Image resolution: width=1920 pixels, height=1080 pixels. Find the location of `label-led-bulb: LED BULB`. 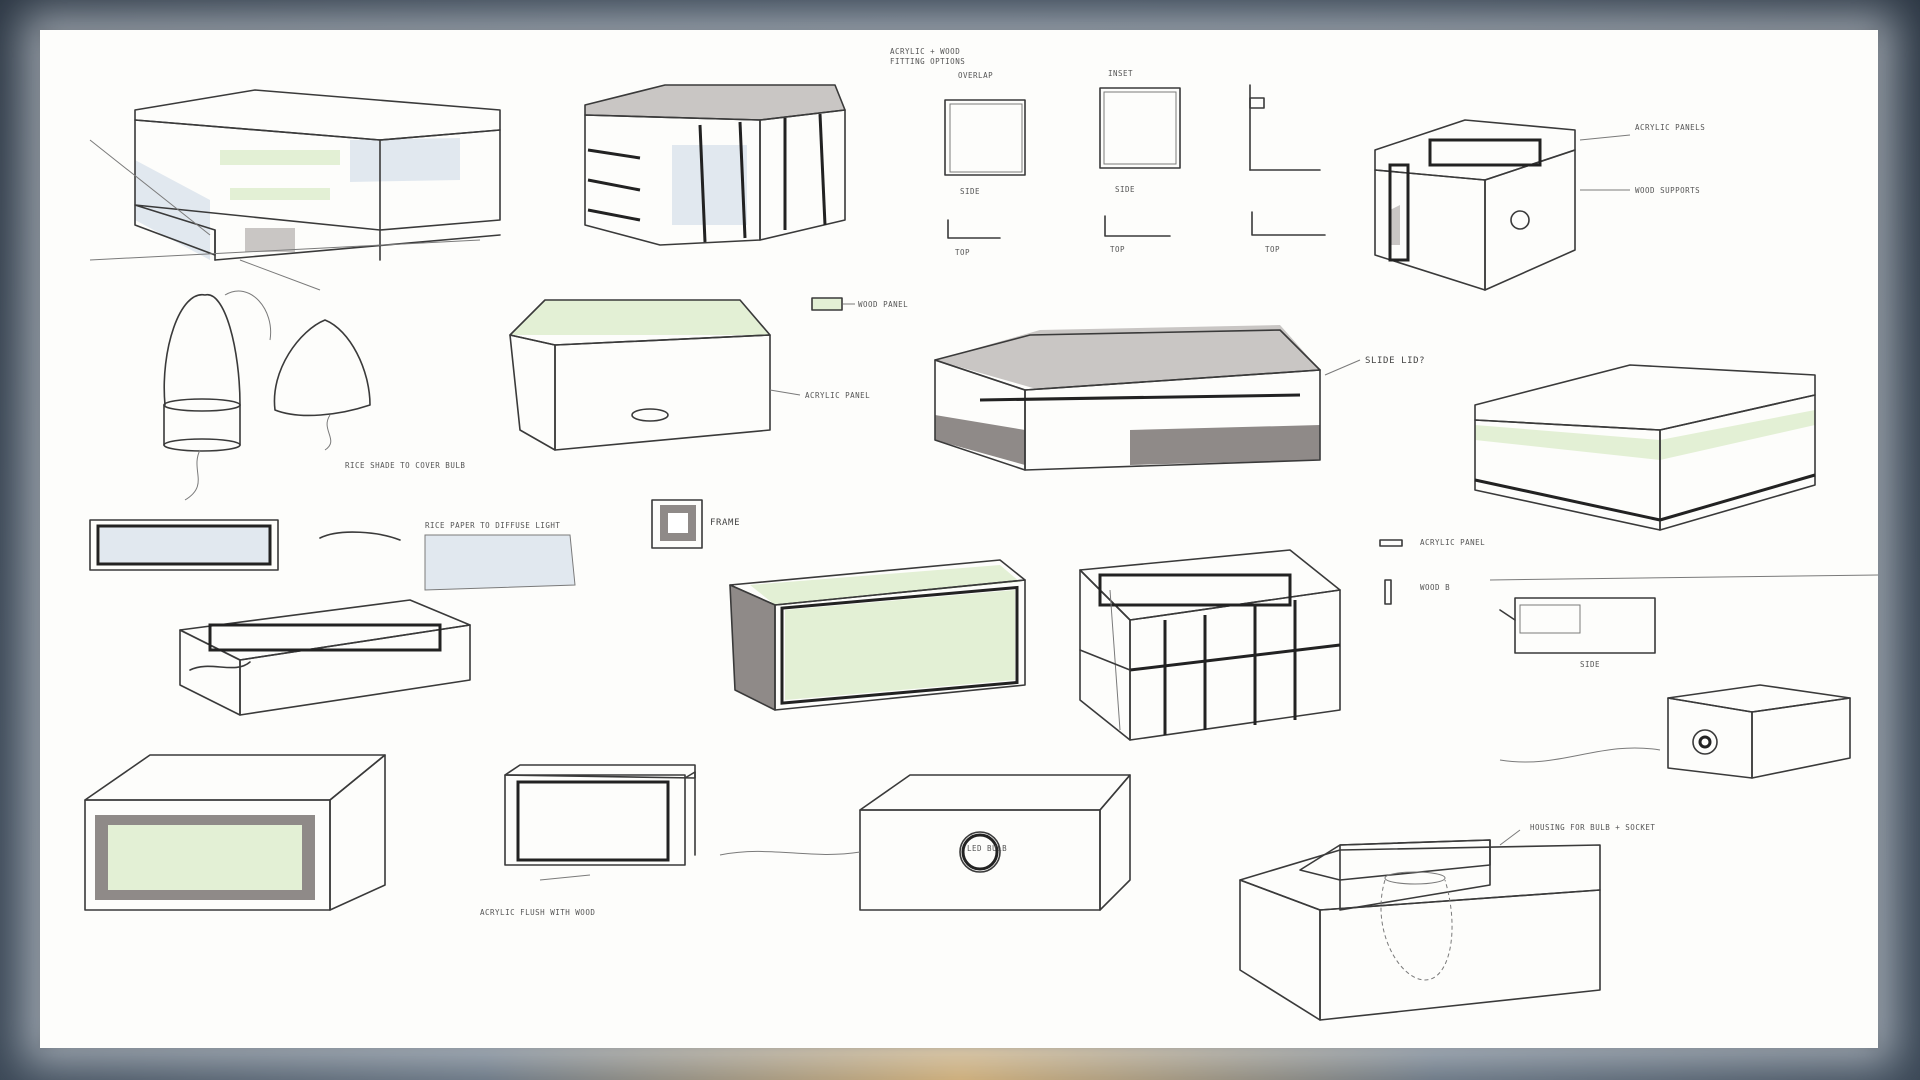

label-led-bulb: LED BULB is located at coordinates (987, 848).